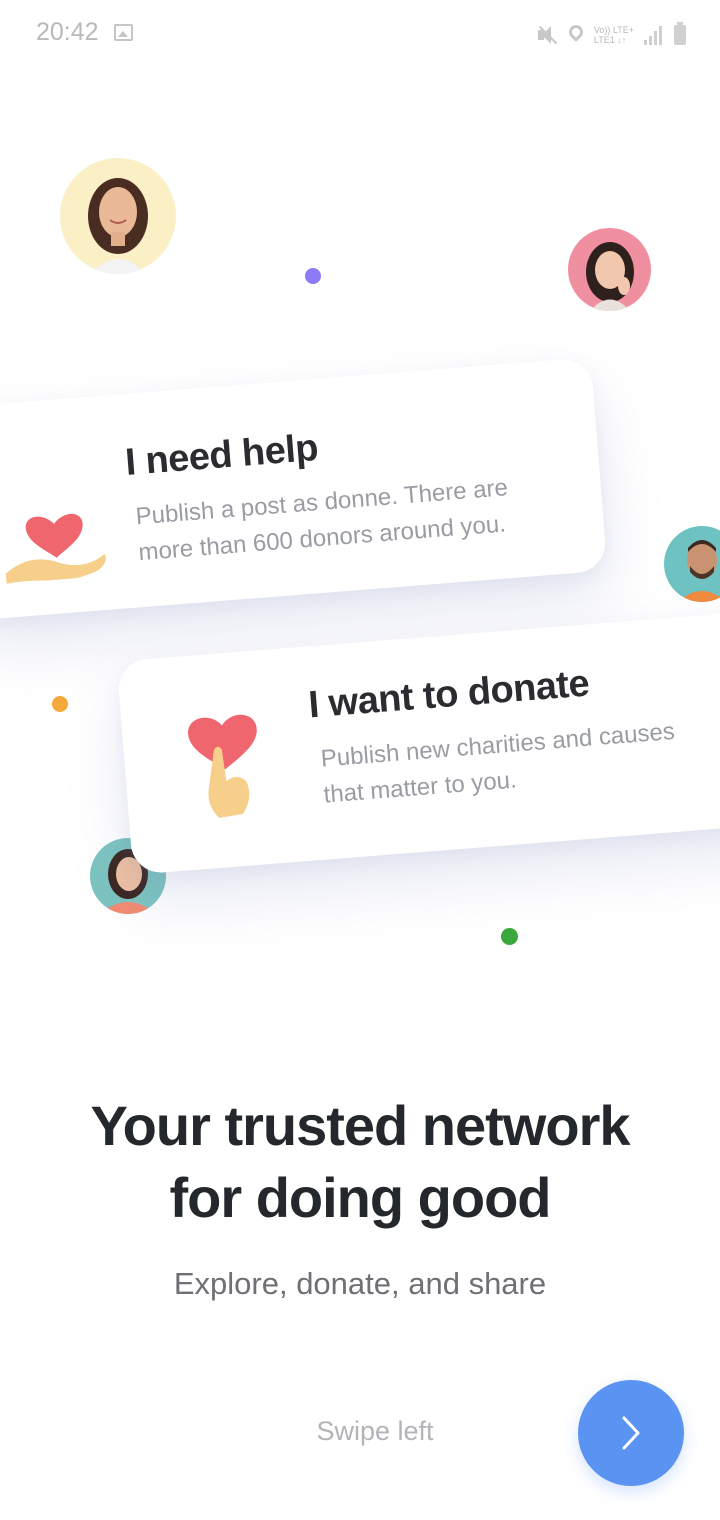 Image resolution: width=720 pixels, height=1520 pixels. I want to click on swipe-hint: Swipe left, so click(375, 1431).